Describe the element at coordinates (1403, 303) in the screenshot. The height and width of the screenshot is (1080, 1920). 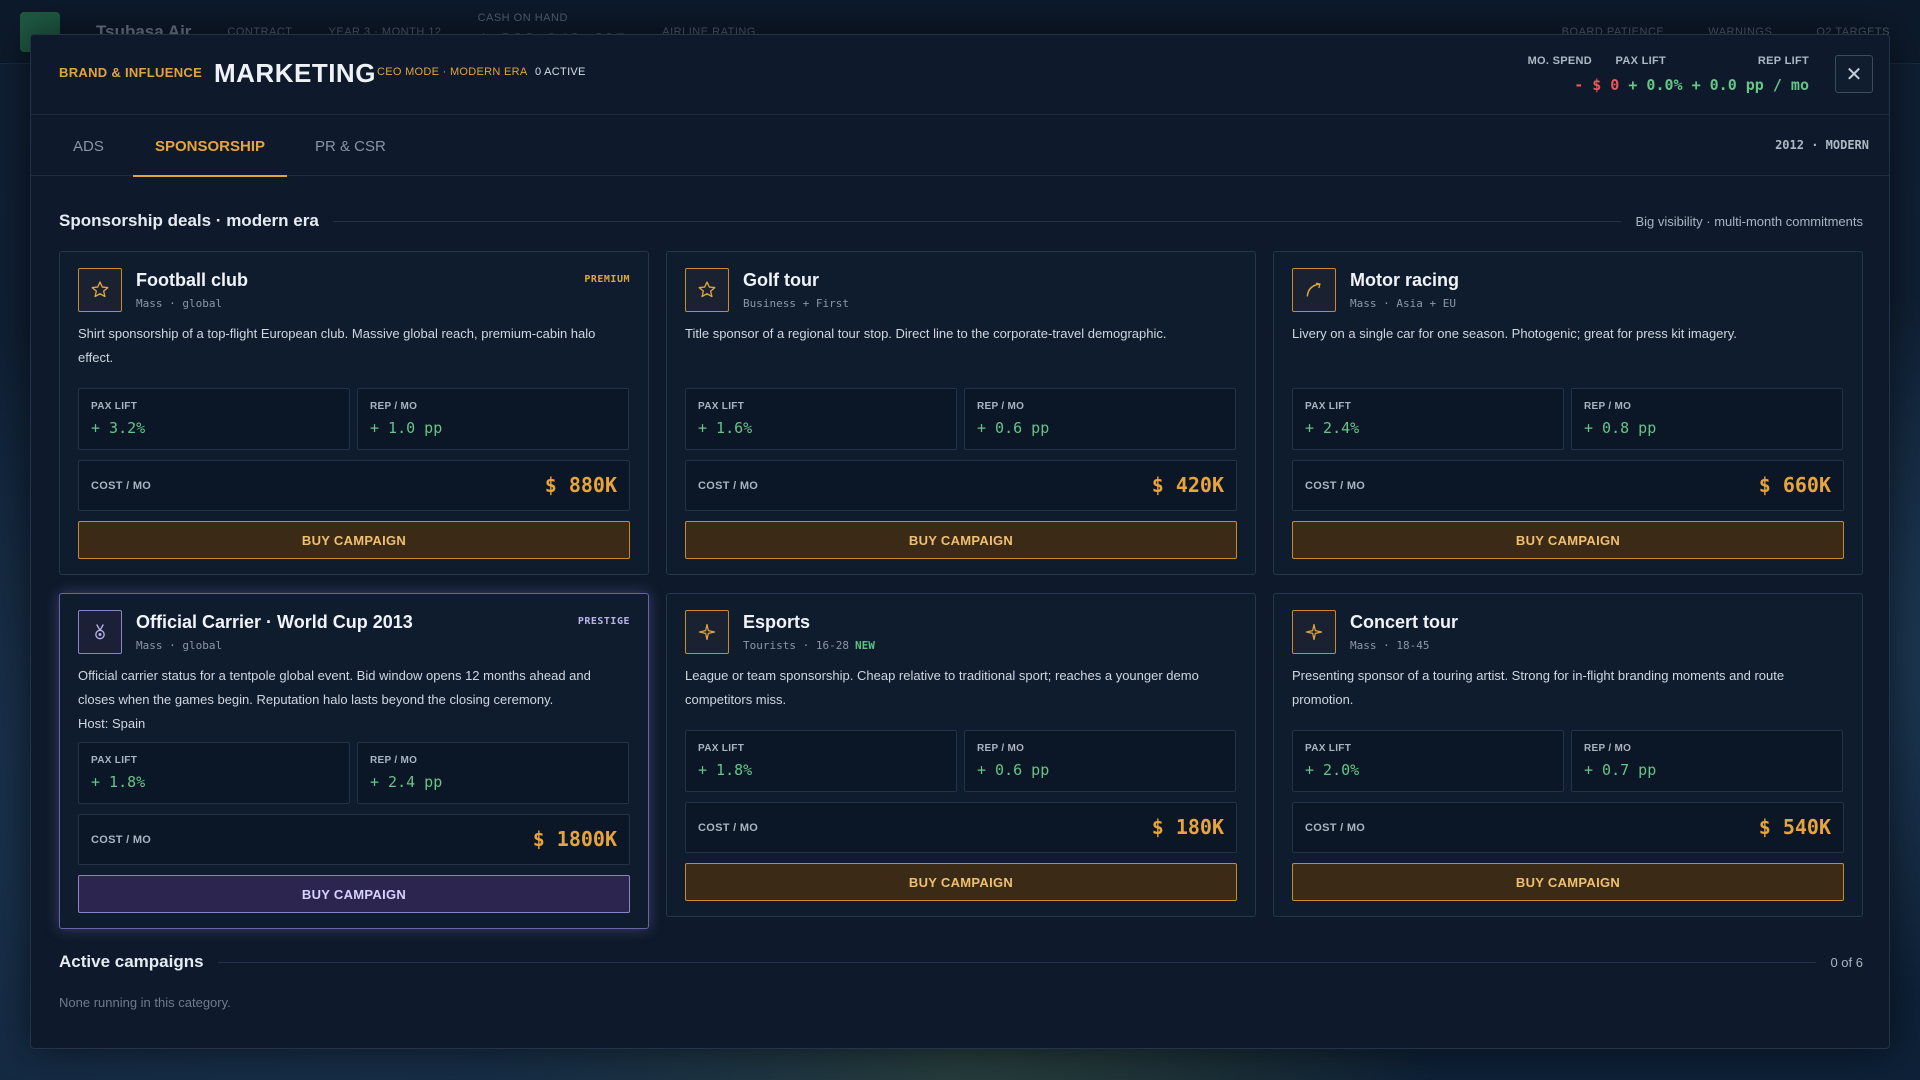
I see `card-audience: Mass · Asia + EU` at that location.